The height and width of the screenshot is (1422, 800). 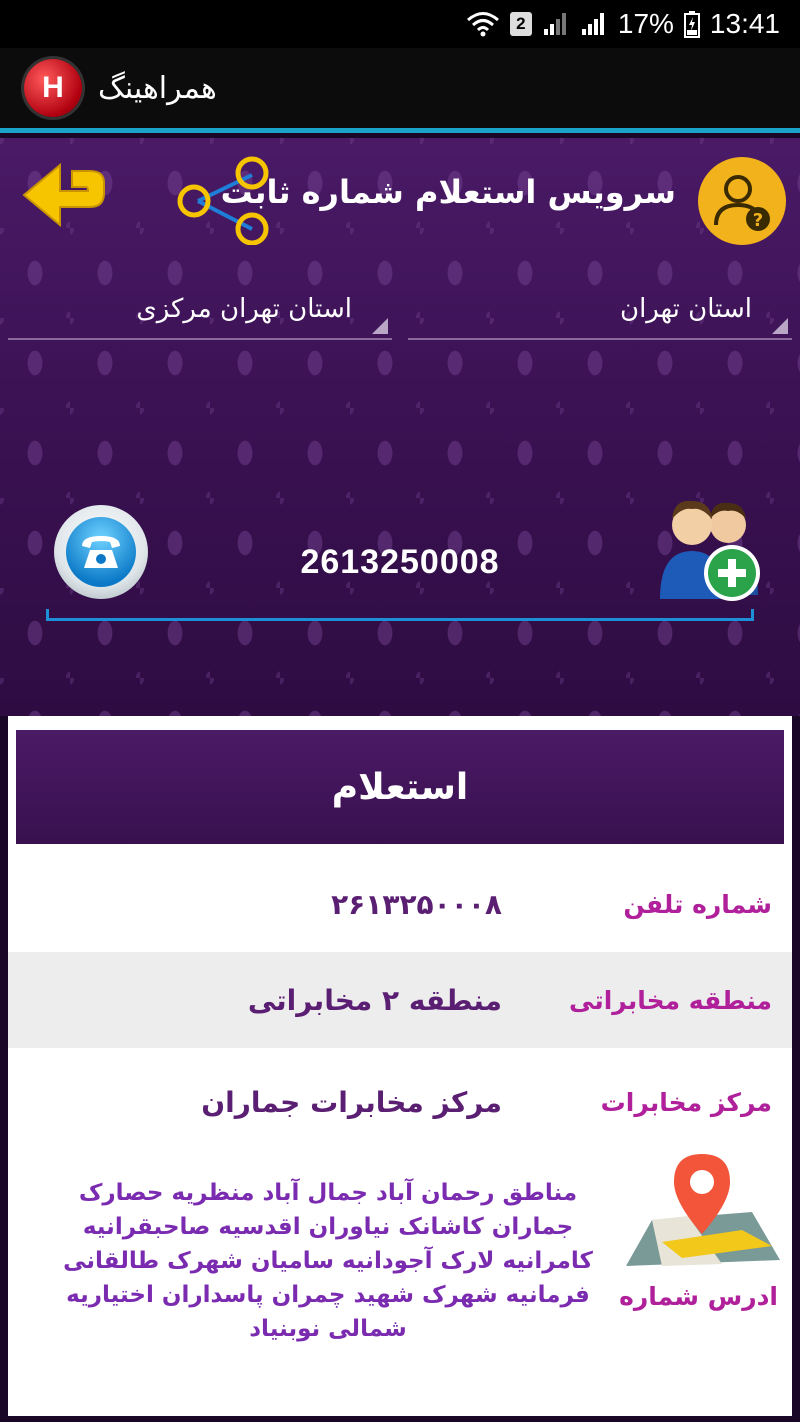 I want to click on battery-percent: 17%, so click(x=645, y=23).